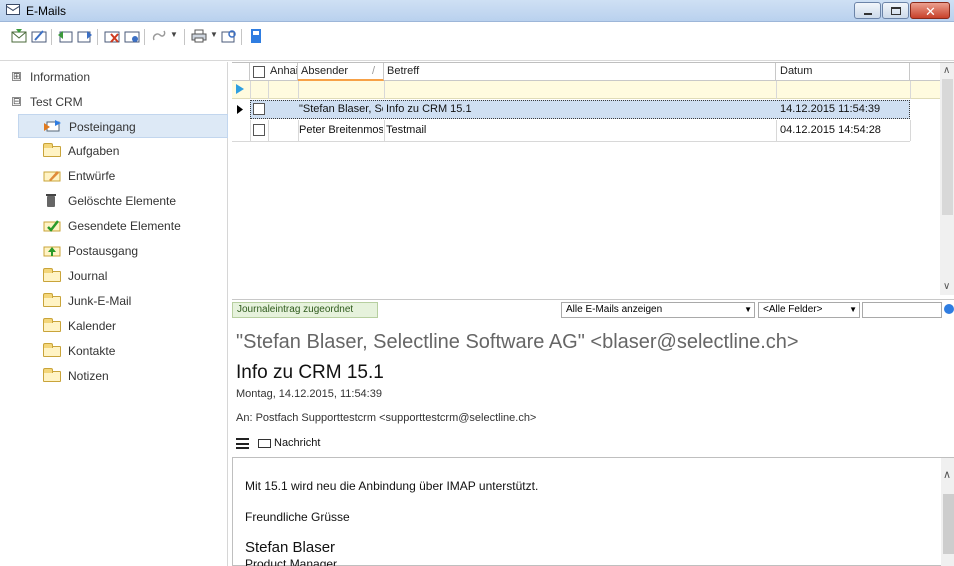  Describe the element at coordinates (406, 130) in the screenshot. I see `cell-subject: Testmail` at that location.